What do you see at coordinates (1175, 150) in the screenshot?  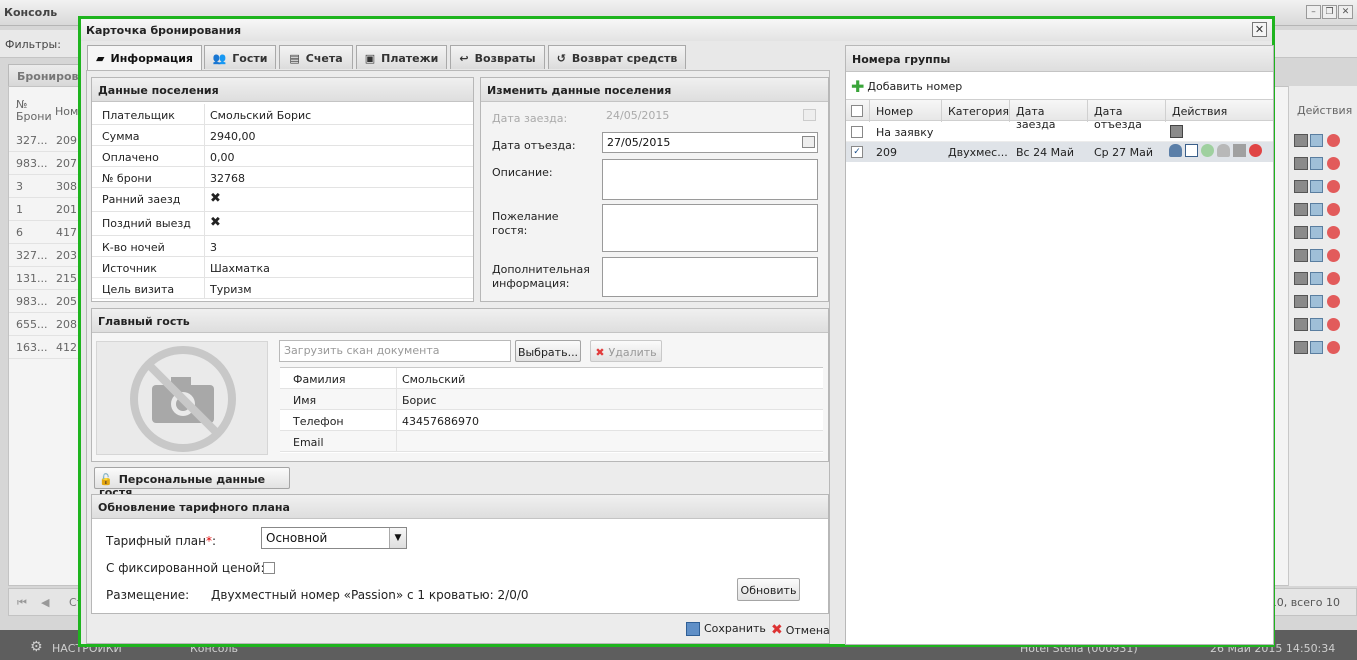 I see `guest-icon` at bounding box center [1175, 150].